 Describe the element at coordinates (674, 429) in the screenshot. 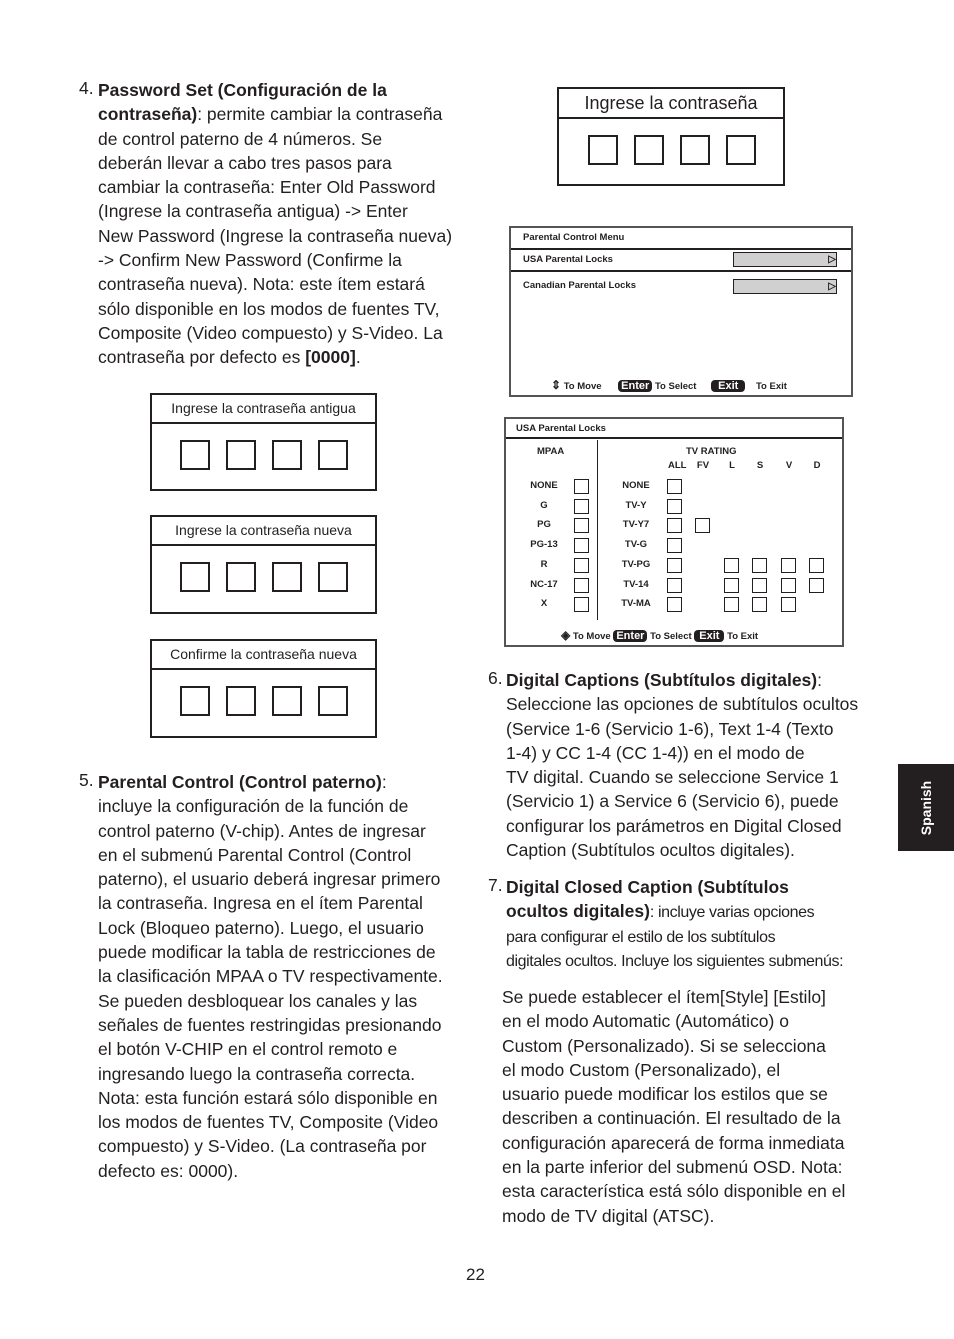

I see `locks-title: USA Parental Locks` at that location.